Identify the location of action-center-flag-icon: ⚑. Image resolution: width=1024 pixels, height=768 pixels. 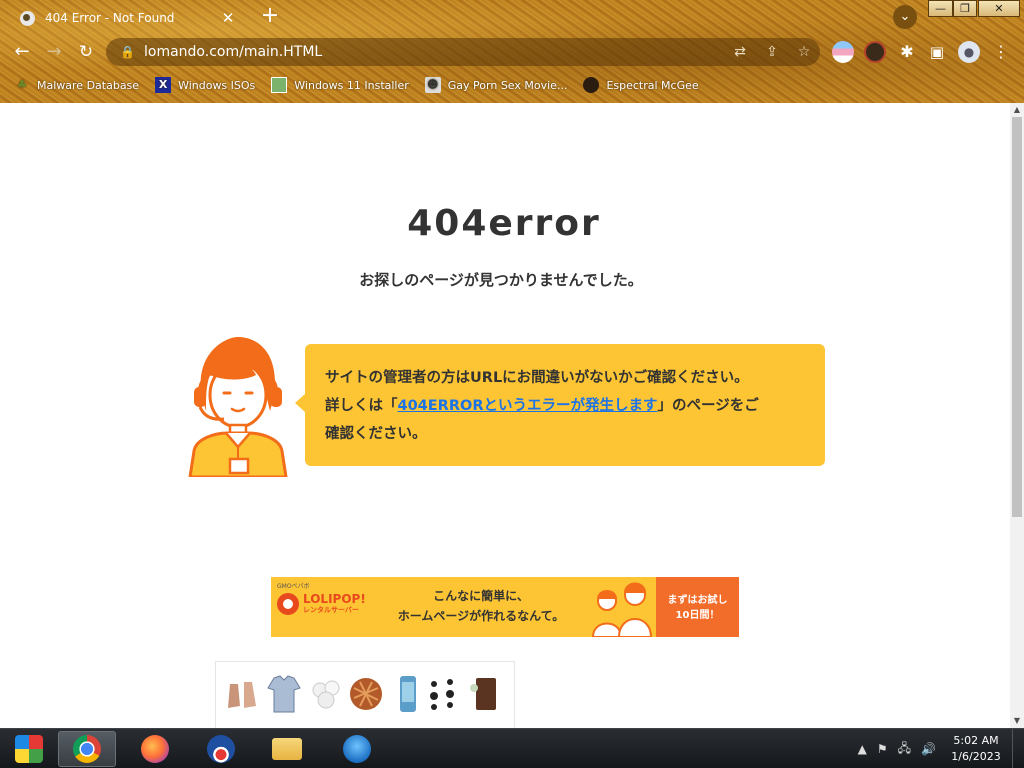
(882, 749).